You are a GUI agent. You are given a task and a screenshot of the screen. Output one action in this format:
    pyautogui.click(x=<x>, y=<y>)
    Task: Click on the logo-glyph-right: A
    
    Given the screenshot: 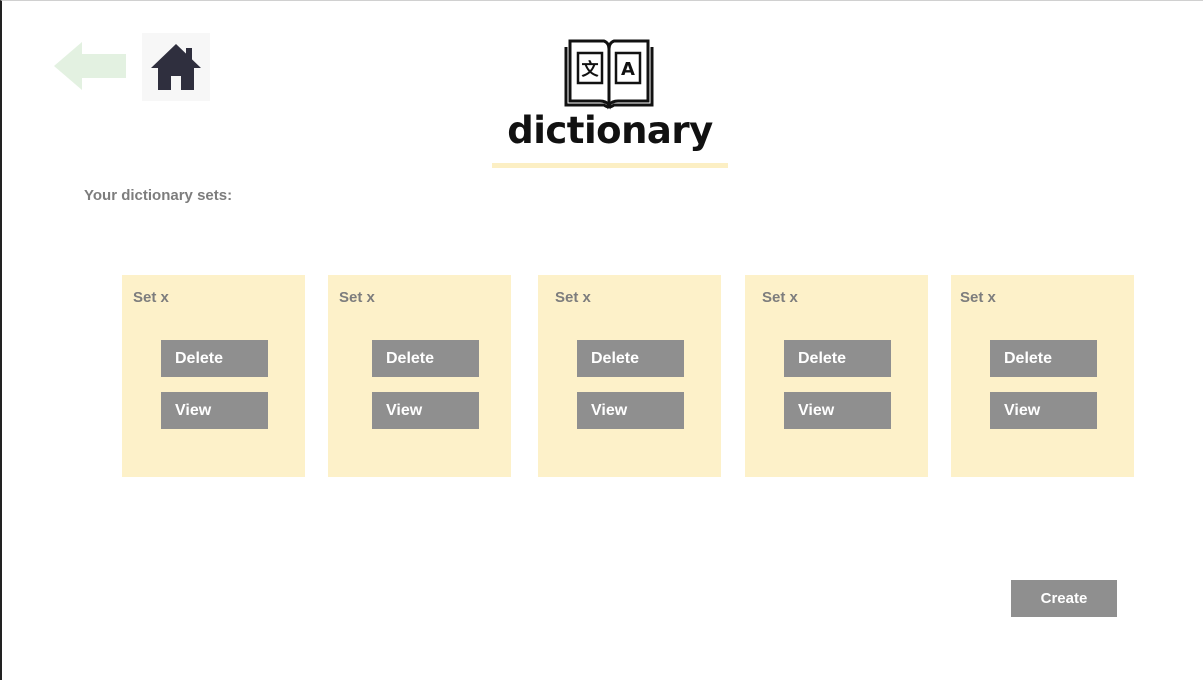 What is the action you would take?
    pyautogui.click(x=628, y=69)
    